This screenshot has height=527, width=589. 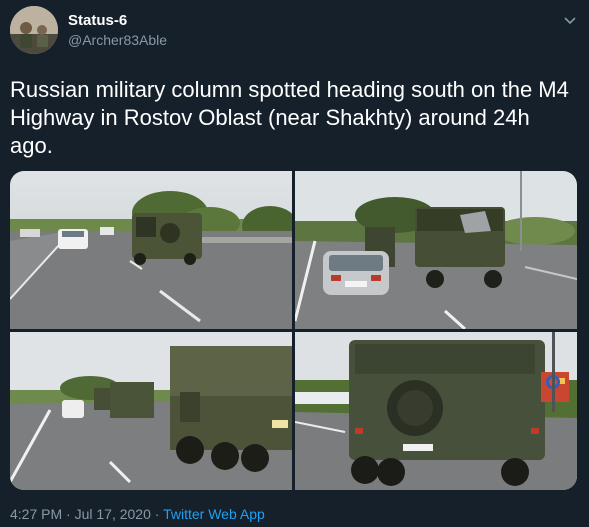 I want to click on display-name: Status-6, so click(x=97, y=20).